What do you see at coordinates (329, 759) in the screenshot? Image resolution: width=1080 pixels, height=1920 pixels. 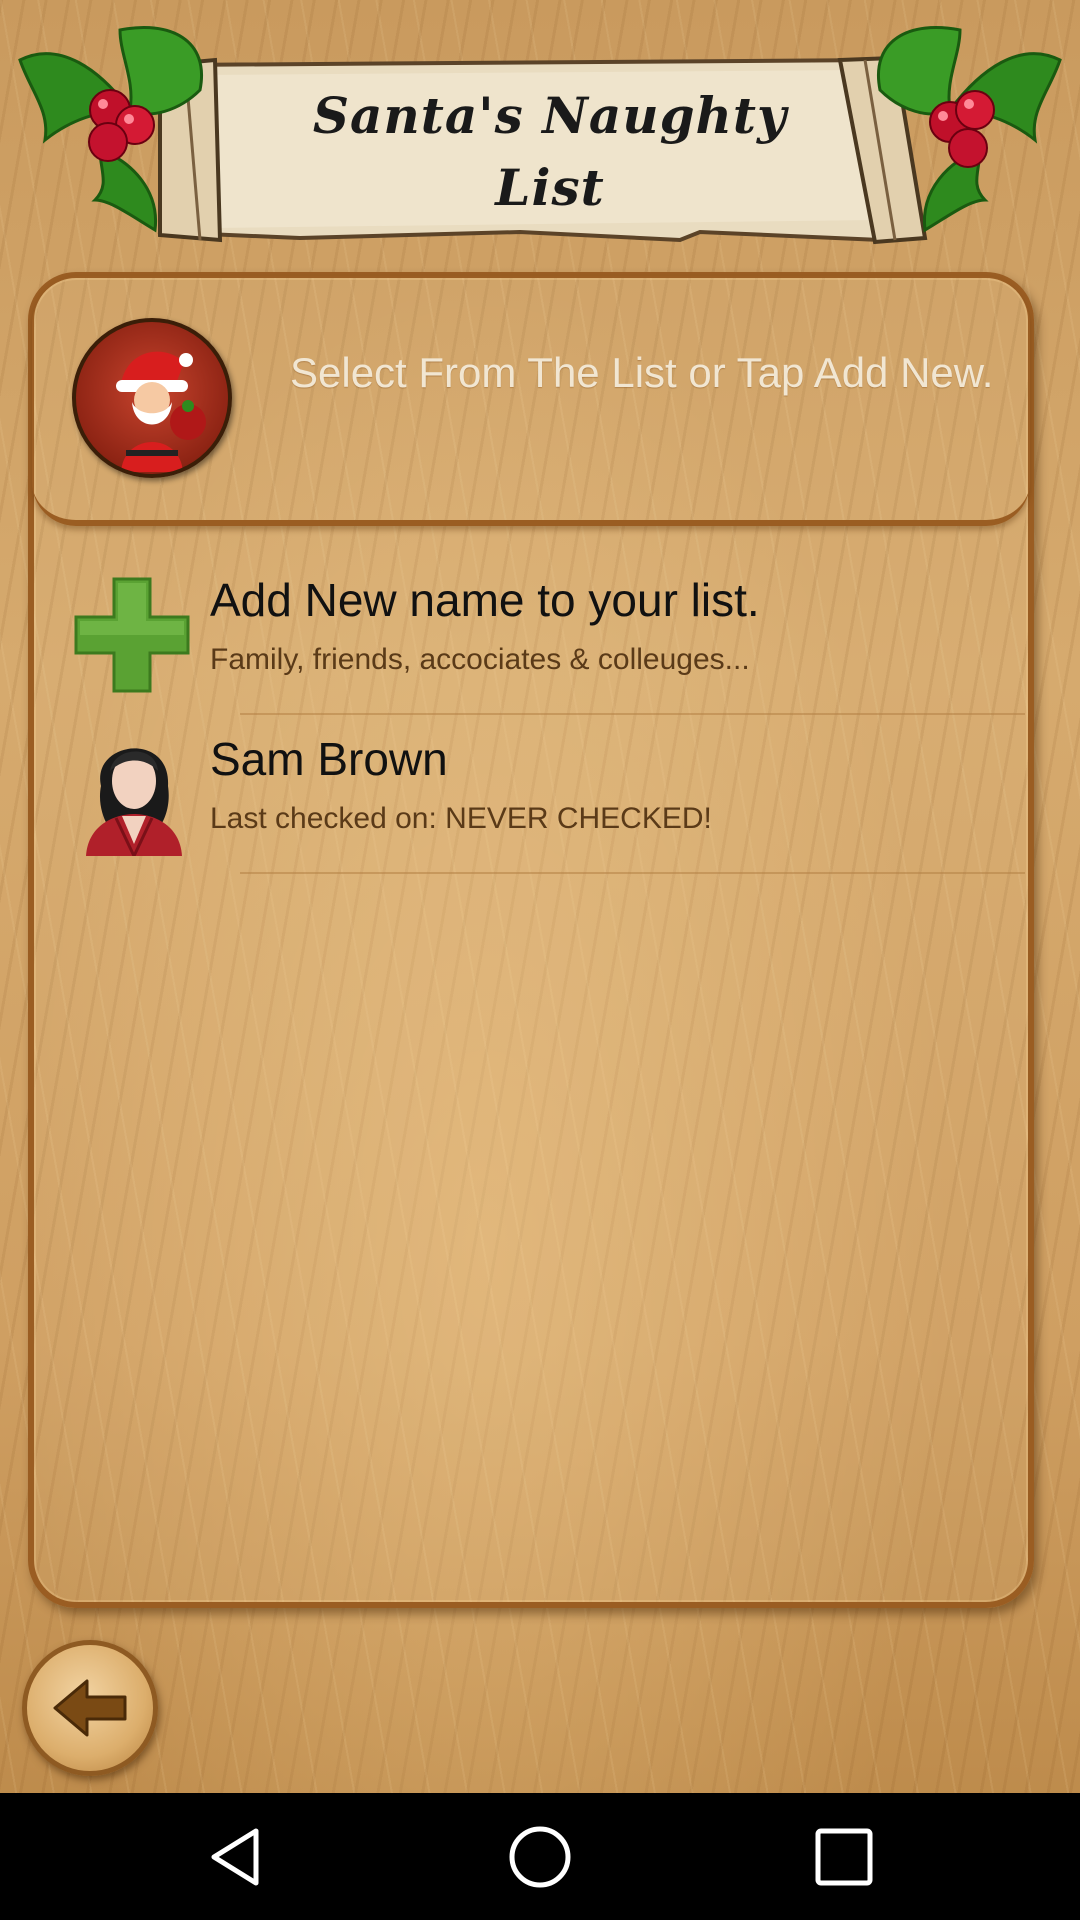 I see `contact-name: Sam Brown` at bounding box center [329, 759].